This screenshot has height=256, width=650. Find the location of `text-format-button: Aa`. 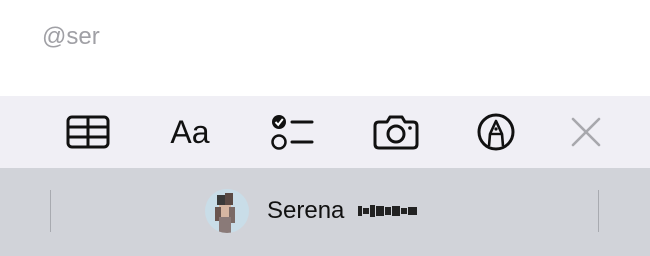

text-format-button: Aa is located at coordinates (190, 132).